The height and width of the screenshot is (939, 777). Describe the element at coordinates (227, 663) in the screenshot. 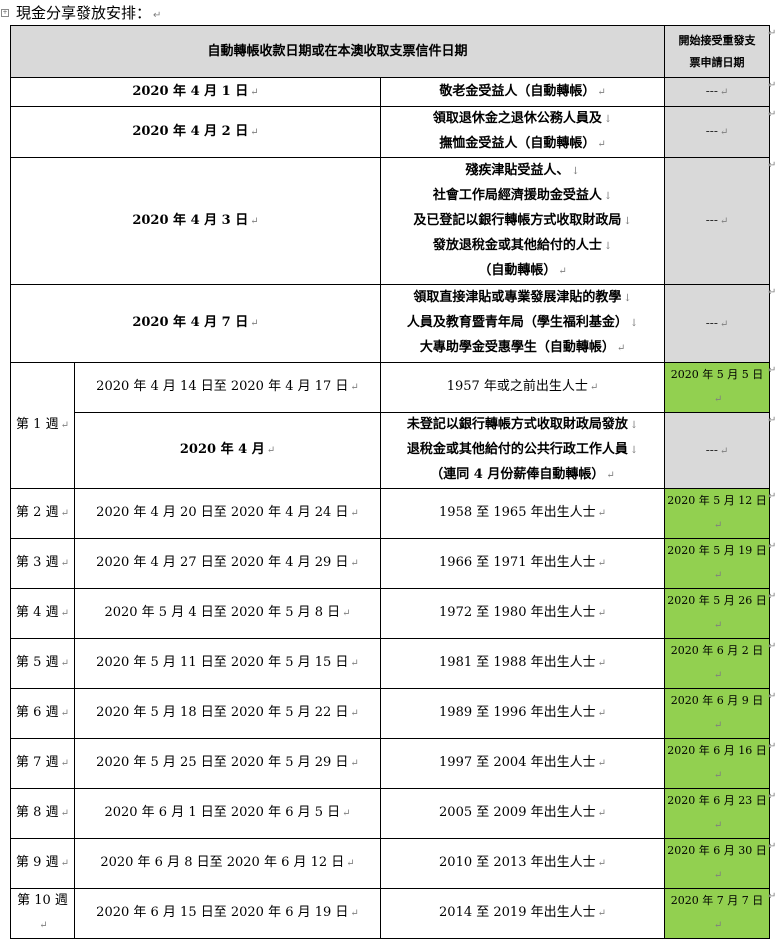

I see `period-cell: 2020 年 5 月 11 日至 2020 年 5 月 15 日 ↵` at that location.